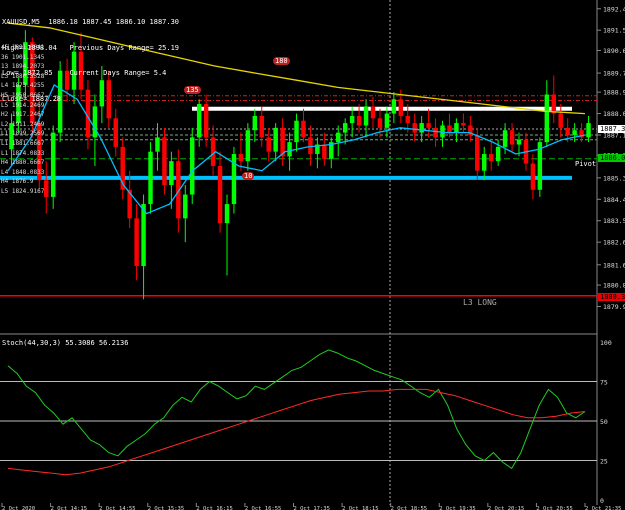 This screenshot has width=625, height=510. What do you see at coordinates (586, 164) in the screenshot?
I see `pivot-label: Pivot` at bounding box center [586, 164].